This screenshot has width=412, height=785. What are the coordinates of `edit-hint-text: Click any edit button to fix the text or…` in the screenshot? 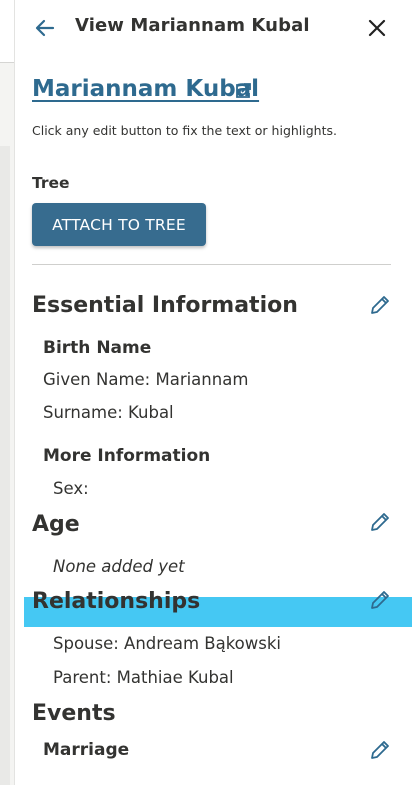 It's located at (184, 130).